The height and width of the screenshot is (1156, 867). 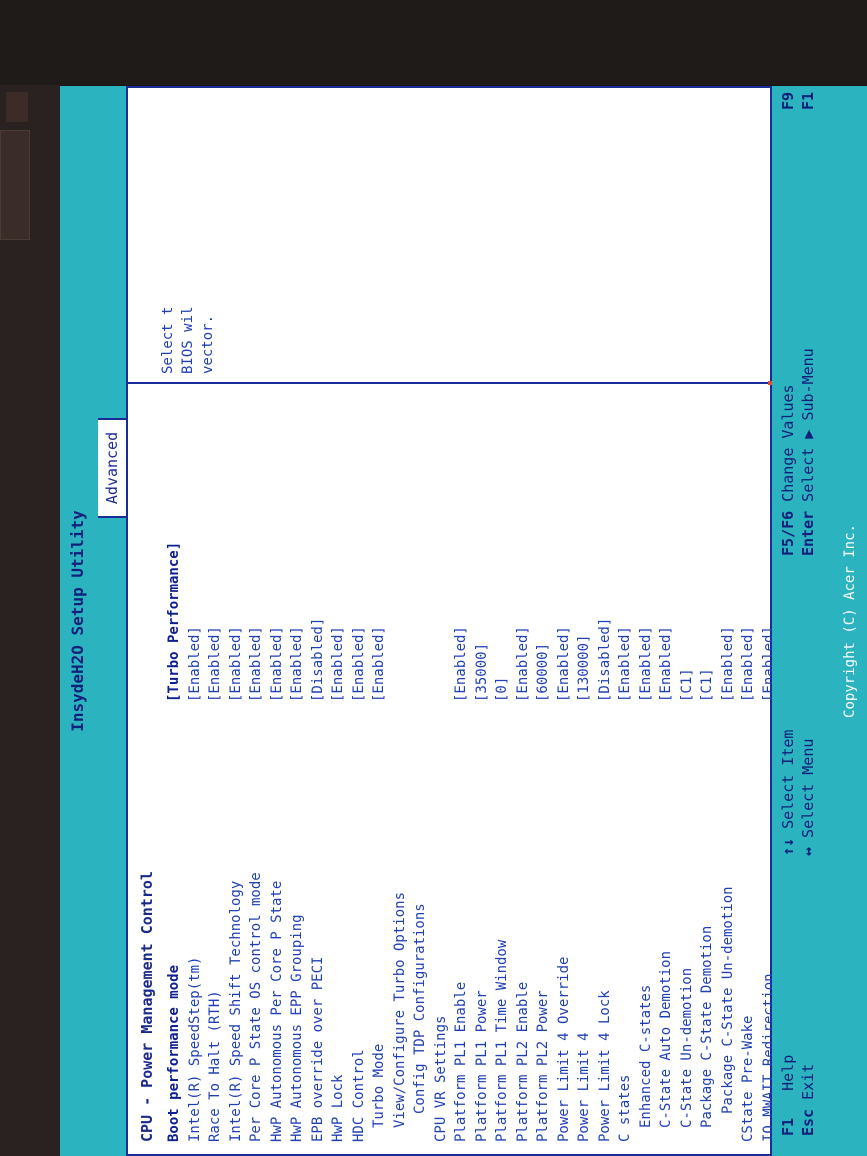 What do you see at coordinates (748, 772) in the screenshot?
I see `setting-row: CState Pre-Wake [Enabled]` at bounding box center [748, 772].